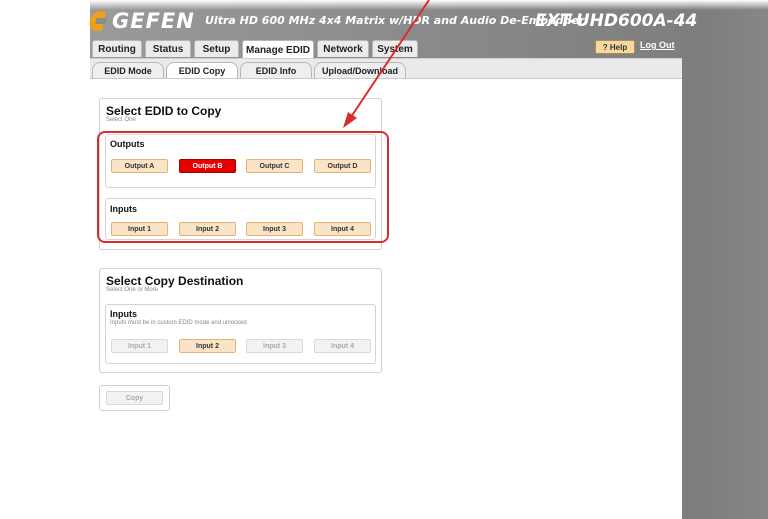  I want to click on logo-text: GEFEN, so click(153, 21).